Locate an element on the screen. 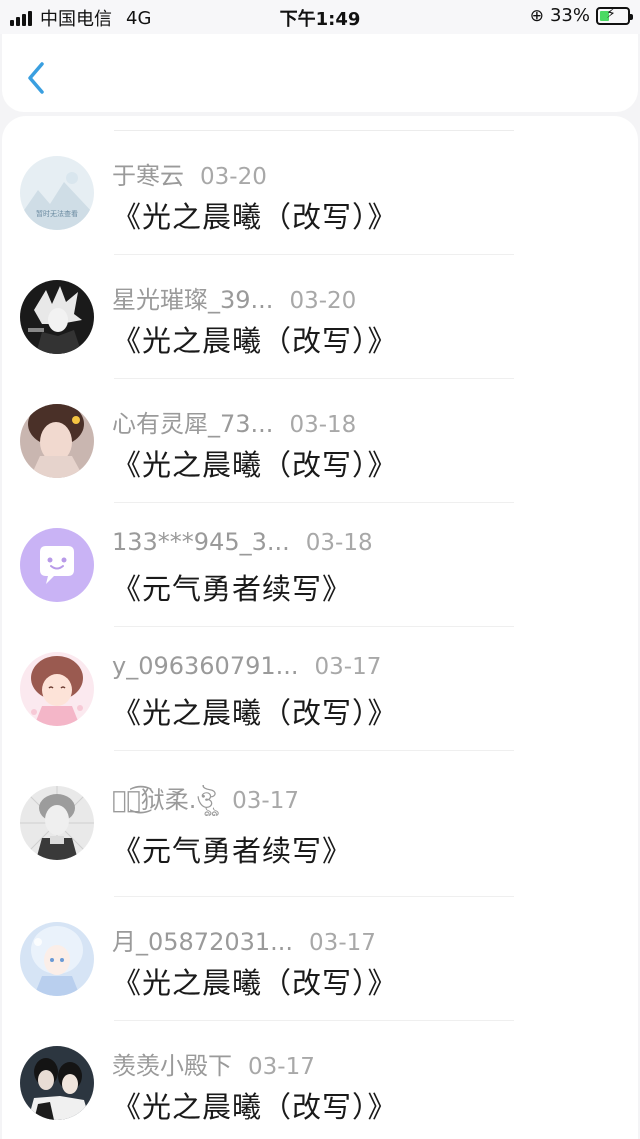 This screenshot has width=640, height=1139. chevron-left-icon is located at coordinates (36, 78).